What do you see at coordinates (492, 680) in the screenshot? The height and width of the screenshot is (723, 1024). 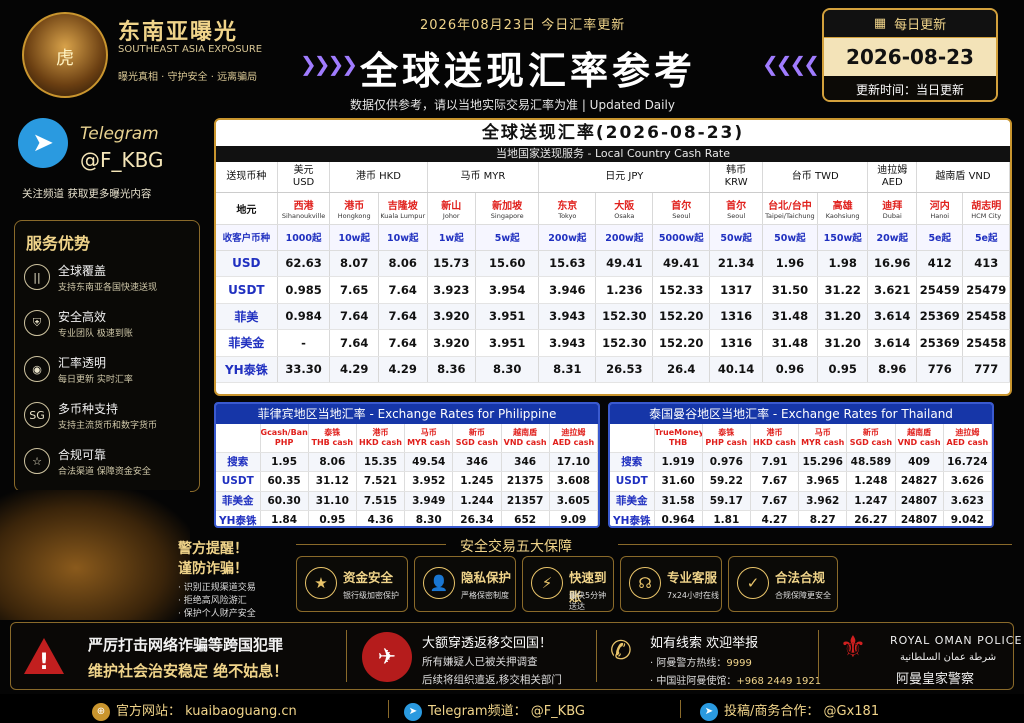 I see `return-line3: 后续将组织遣返,移交相关部门` at bounding box center [492, 680].